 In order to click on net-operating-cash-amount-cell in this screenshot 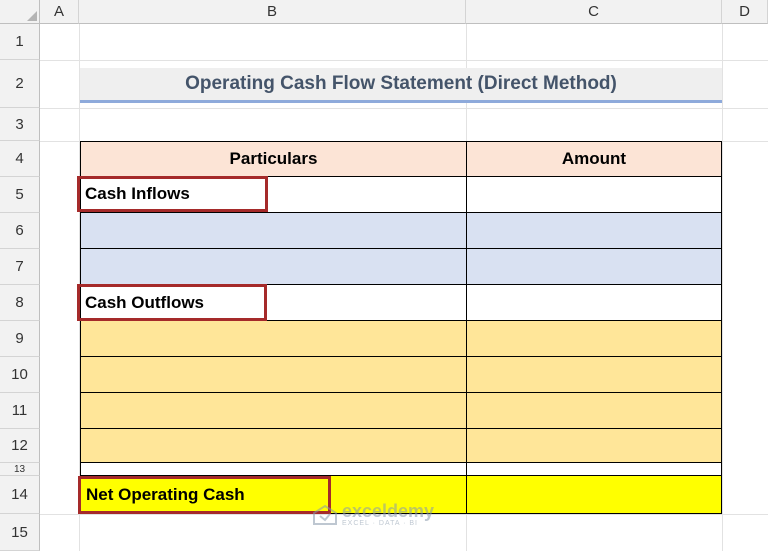, I will do `click(594, 495)`.